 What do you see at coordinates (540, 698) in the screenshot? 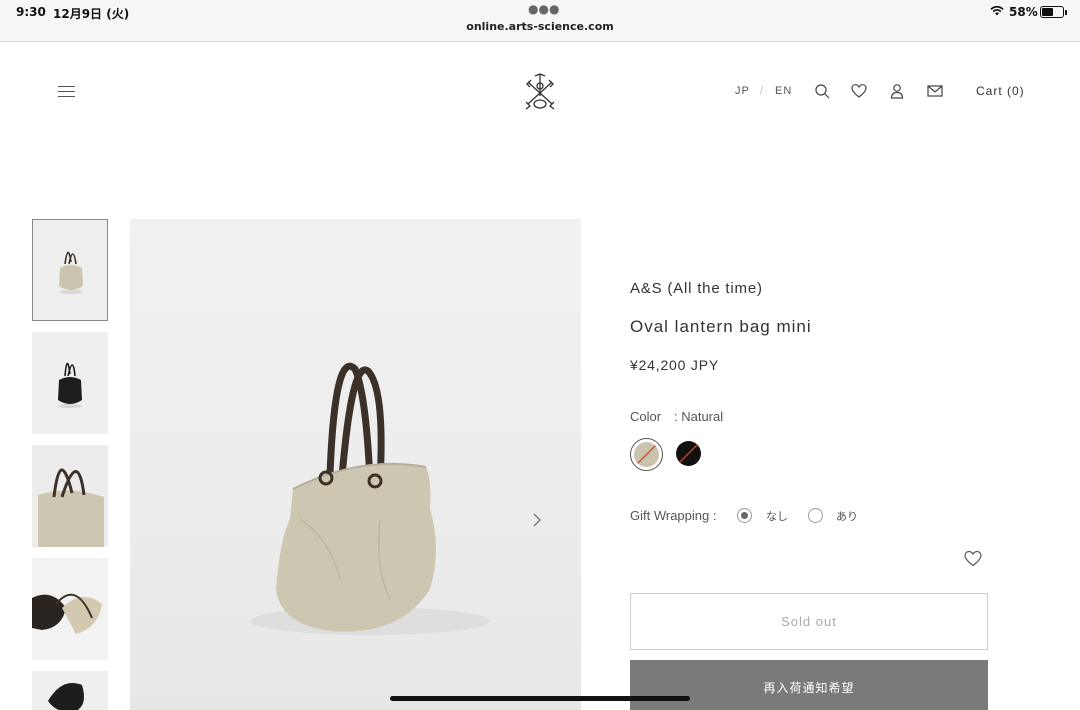
I see `home-indicator` at bounding box center [540, 698].